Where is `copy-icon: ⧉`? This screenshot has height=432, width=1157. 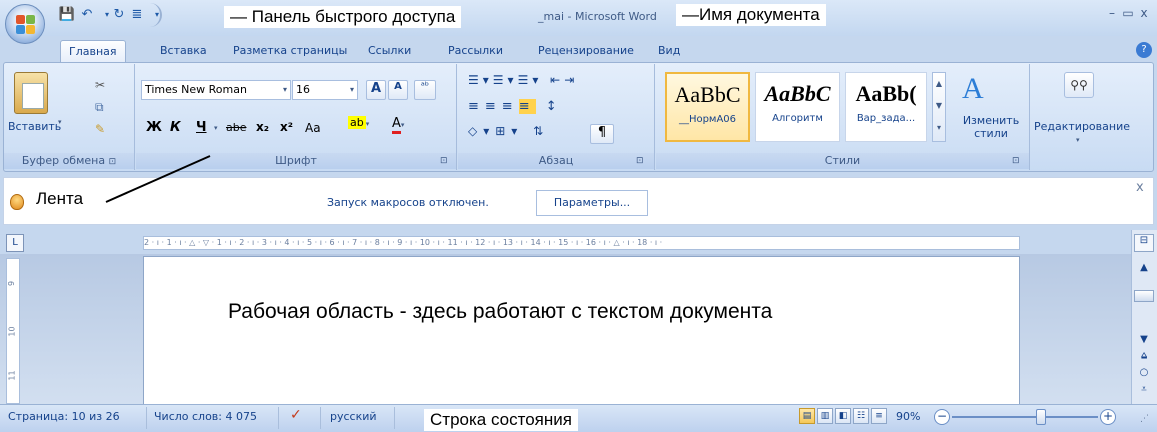 copy-icon: ⧉ is located at coordinates (99, 107).